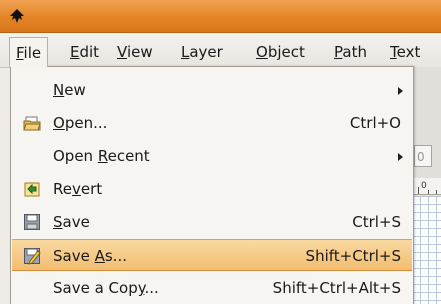  What do you see at coordinates (128, 156) in the screenshot?
I see `label-text: ecent` at bounding box center [128, 156].